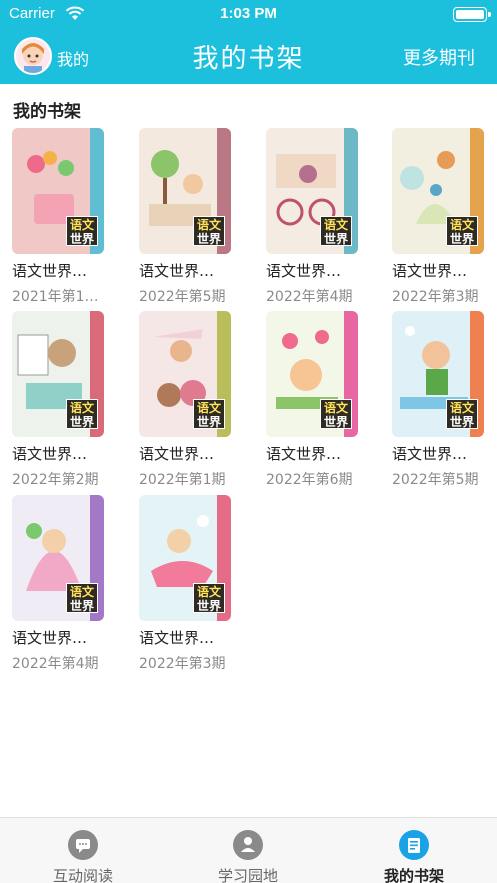 Image resolution: width=497 pixels, height=883 pixels. I want to click on tab-label: 互动阅读, so click(82, 875).